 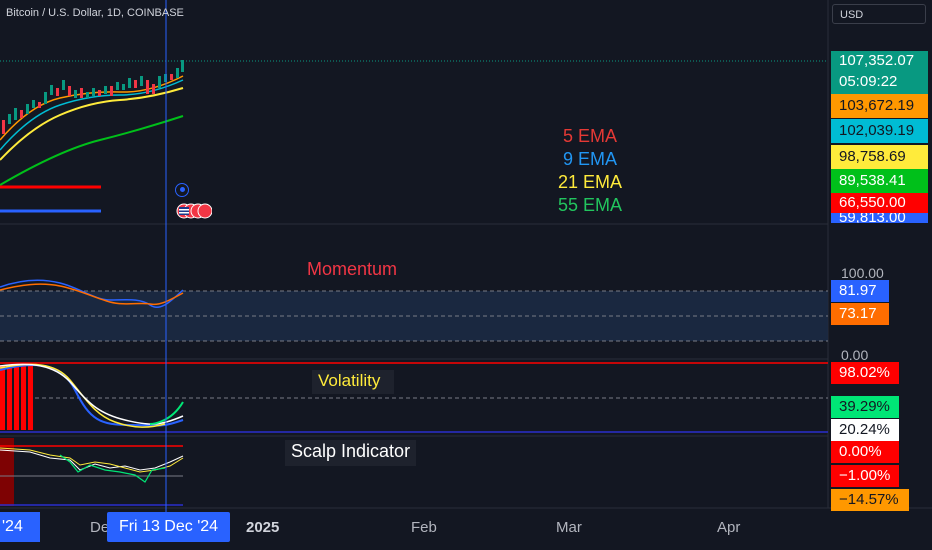 I want to click on ema-legend-item: 55 EMA, so click(x=590, y=205).